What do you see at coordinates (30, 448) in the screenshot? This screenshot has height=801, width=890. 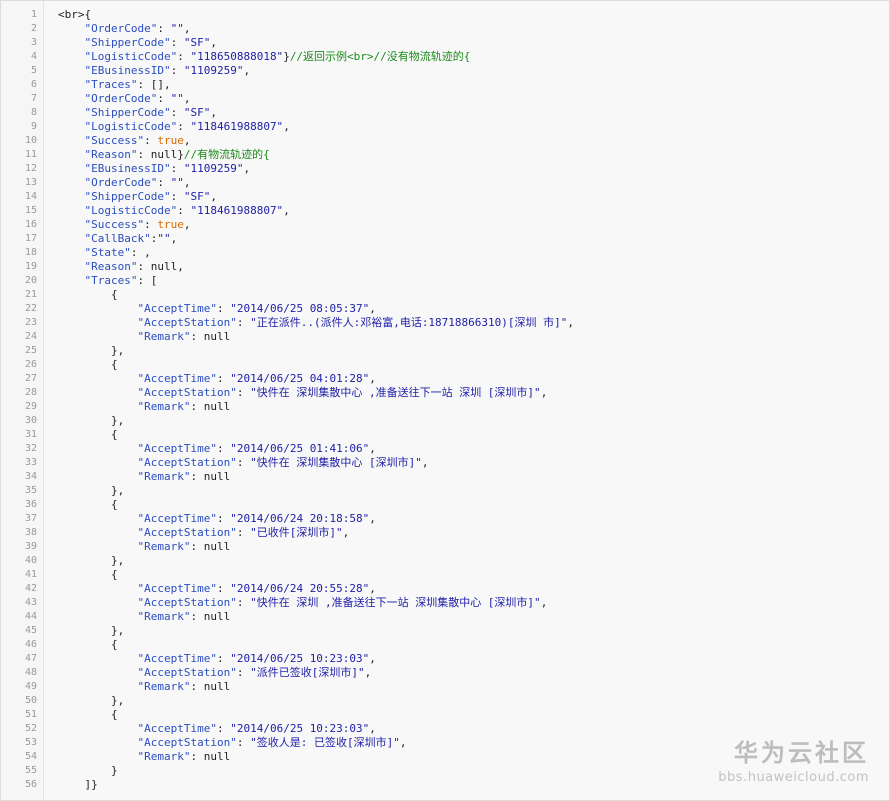 I see `line-number: 32` at bounding box center [30, 448].